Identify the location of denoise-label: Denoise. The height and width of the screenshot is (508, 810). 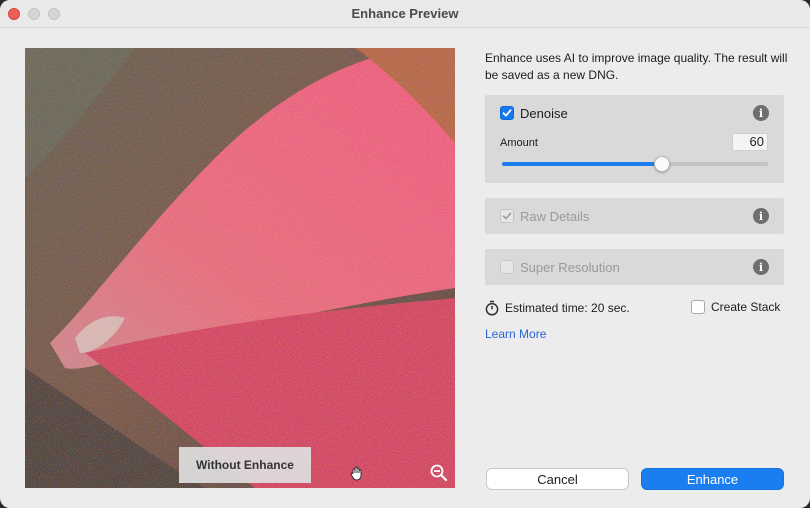
(544, 113).